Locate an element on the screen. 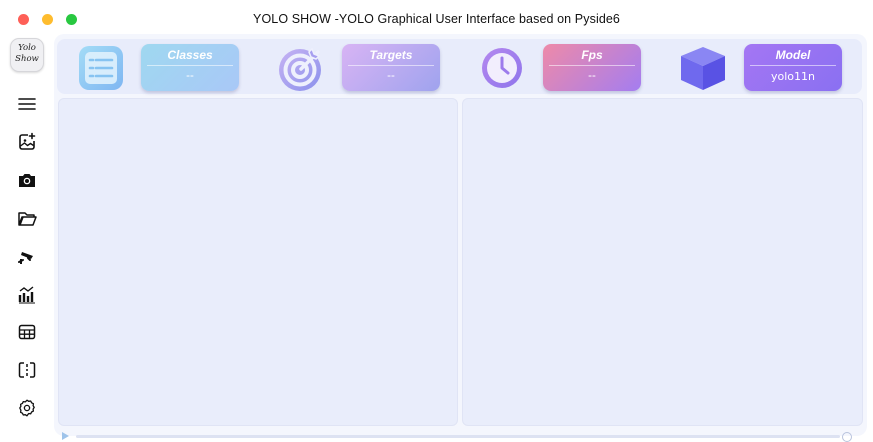 The image size is (873, 442). app-logo: Yolo Show is located at coordinates (27, 55).